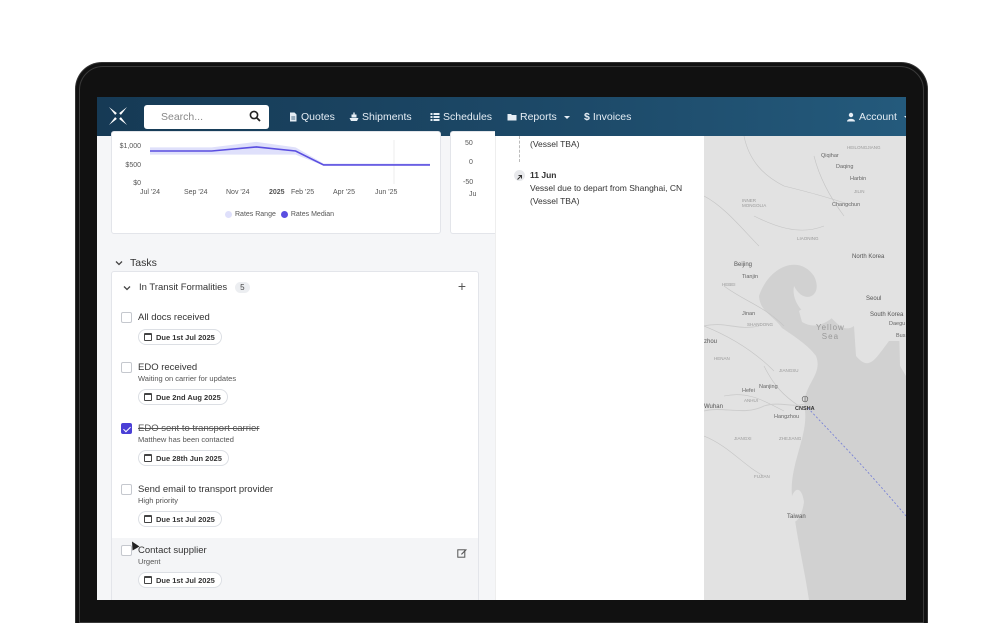  What do you see at coordinates (751, 400) in the screenshot?
I see `map-label: ANHUI` at bounding box center [751, 400].